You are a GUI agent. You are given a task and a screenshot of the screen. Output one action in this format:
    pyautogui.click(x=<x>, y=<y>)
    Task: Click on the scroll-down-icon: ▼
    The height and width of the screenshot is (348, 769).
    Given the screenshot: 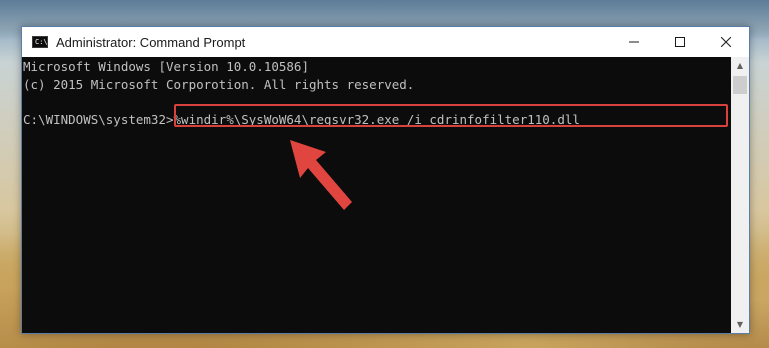 What is the action you would take?
    pyautogui.click(x=740, y=324)
    